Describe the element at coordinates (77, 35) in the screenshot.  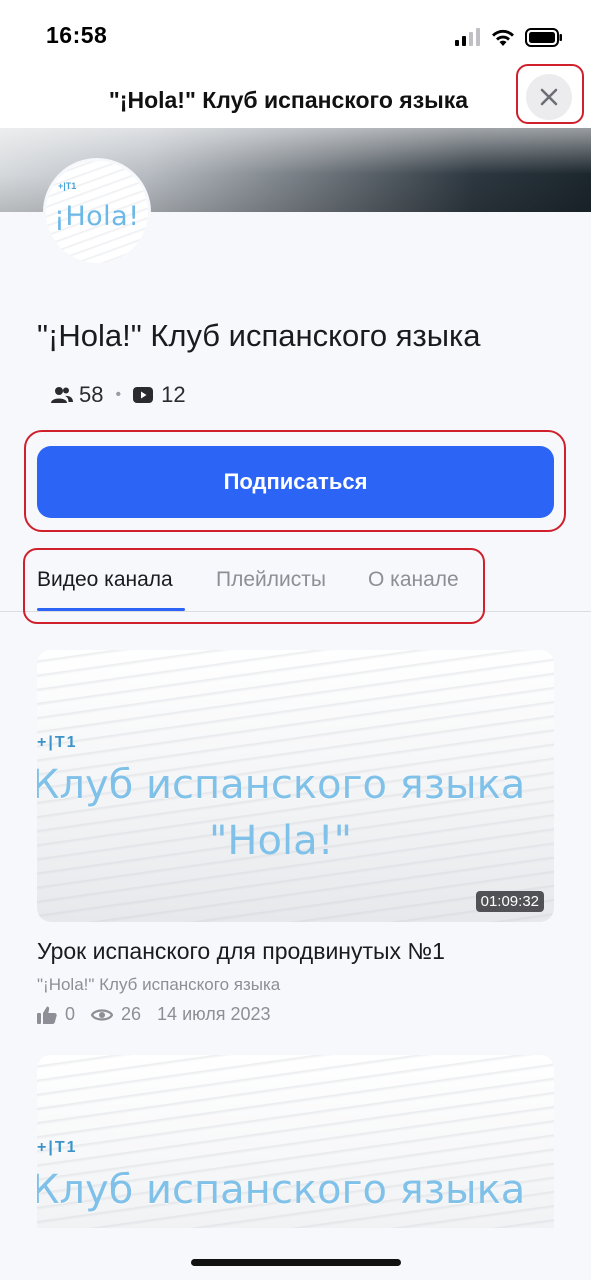
I see `status-time: 16:58` at that location.